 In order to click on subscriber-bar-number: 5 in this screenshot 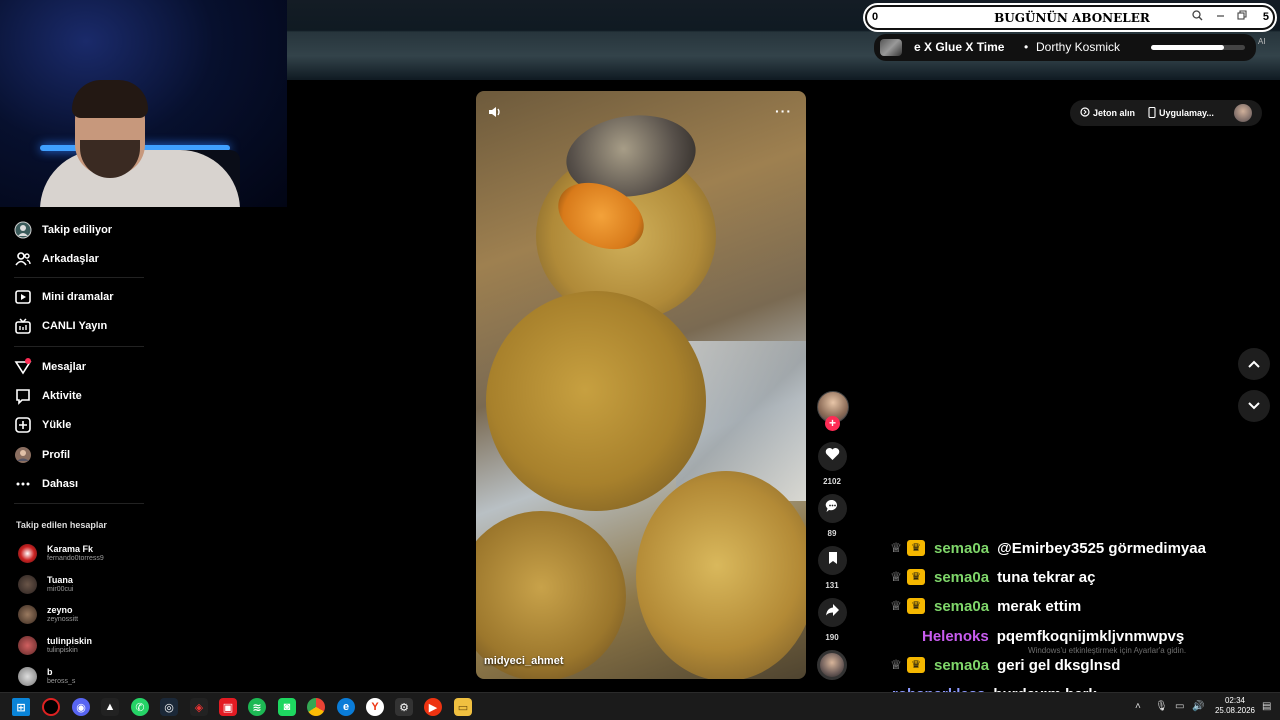, I will do `click(1265, 17)`.